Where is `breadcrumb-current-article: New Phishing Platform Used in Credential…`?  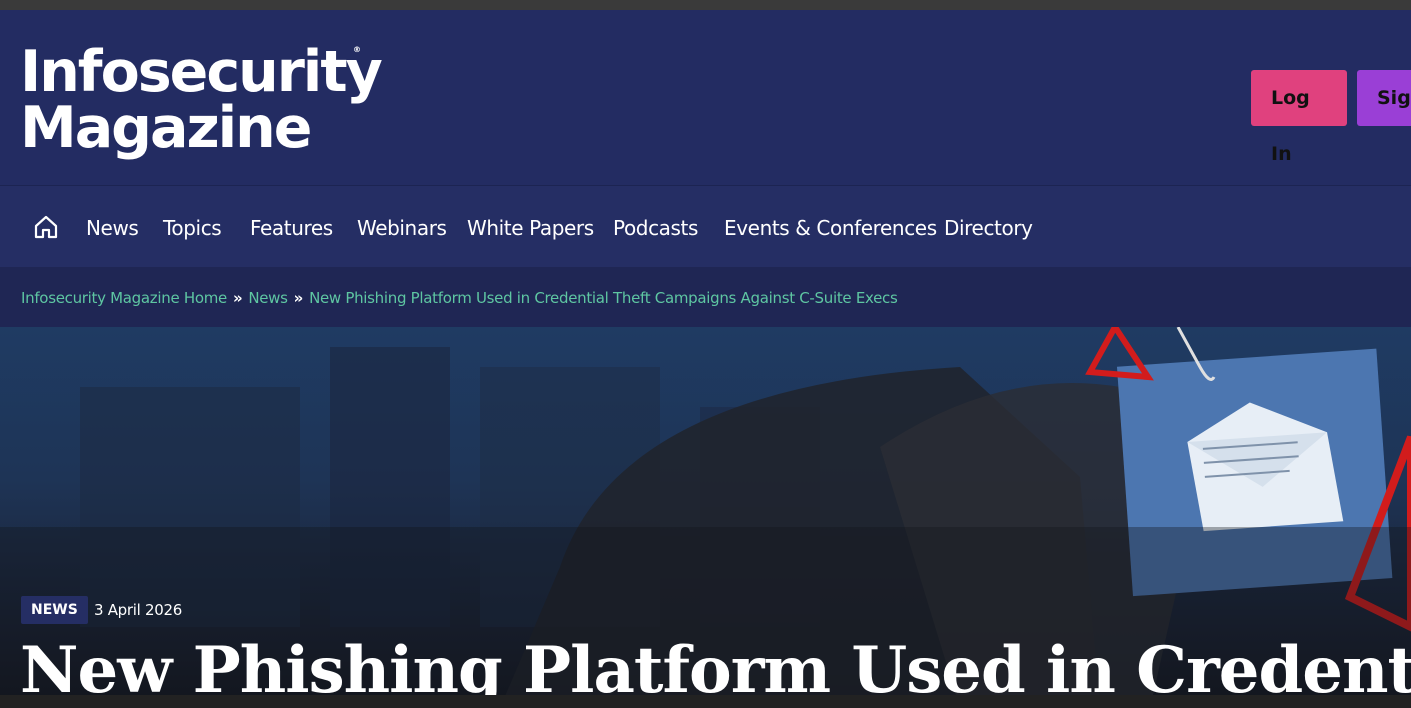
breadcrumb-current-article: New Phishing Platform Used in Credential… is located at coordinates (603, 298).